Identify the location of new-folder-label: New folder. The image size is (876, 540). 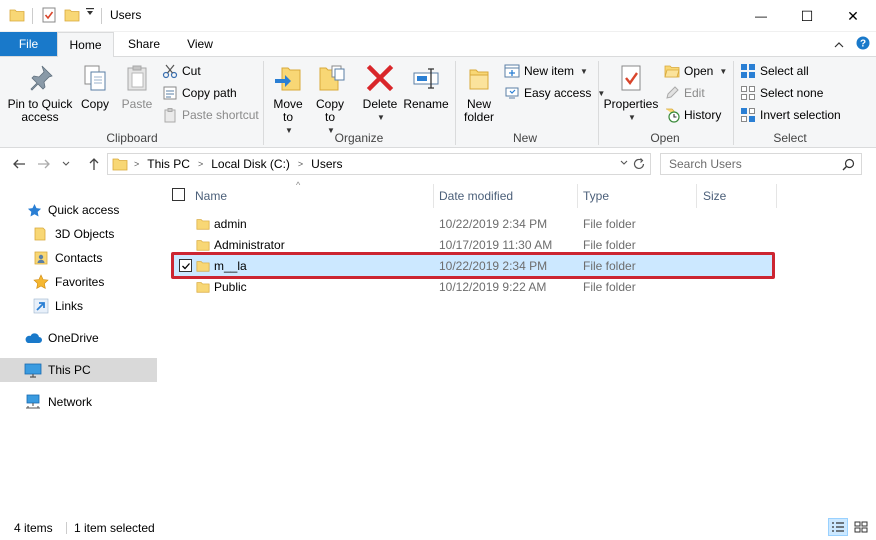
(479, 110).